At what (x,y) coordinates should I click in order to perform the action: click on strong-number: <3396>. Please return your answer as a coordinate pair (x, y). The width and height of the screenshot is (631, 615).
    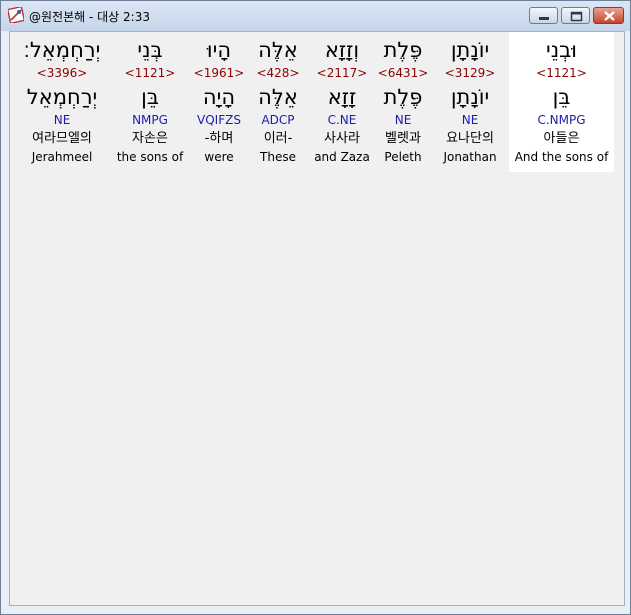
    Looking at the image, I should click on (62, 73).